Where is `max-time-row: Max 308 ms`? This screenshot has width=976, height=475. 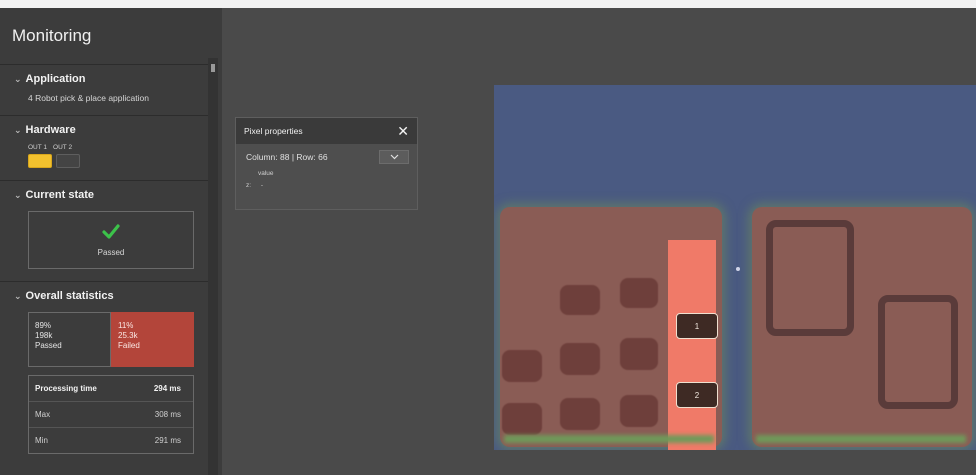 max-time-row: Max 308 ms is located at coordinates (111, 414).